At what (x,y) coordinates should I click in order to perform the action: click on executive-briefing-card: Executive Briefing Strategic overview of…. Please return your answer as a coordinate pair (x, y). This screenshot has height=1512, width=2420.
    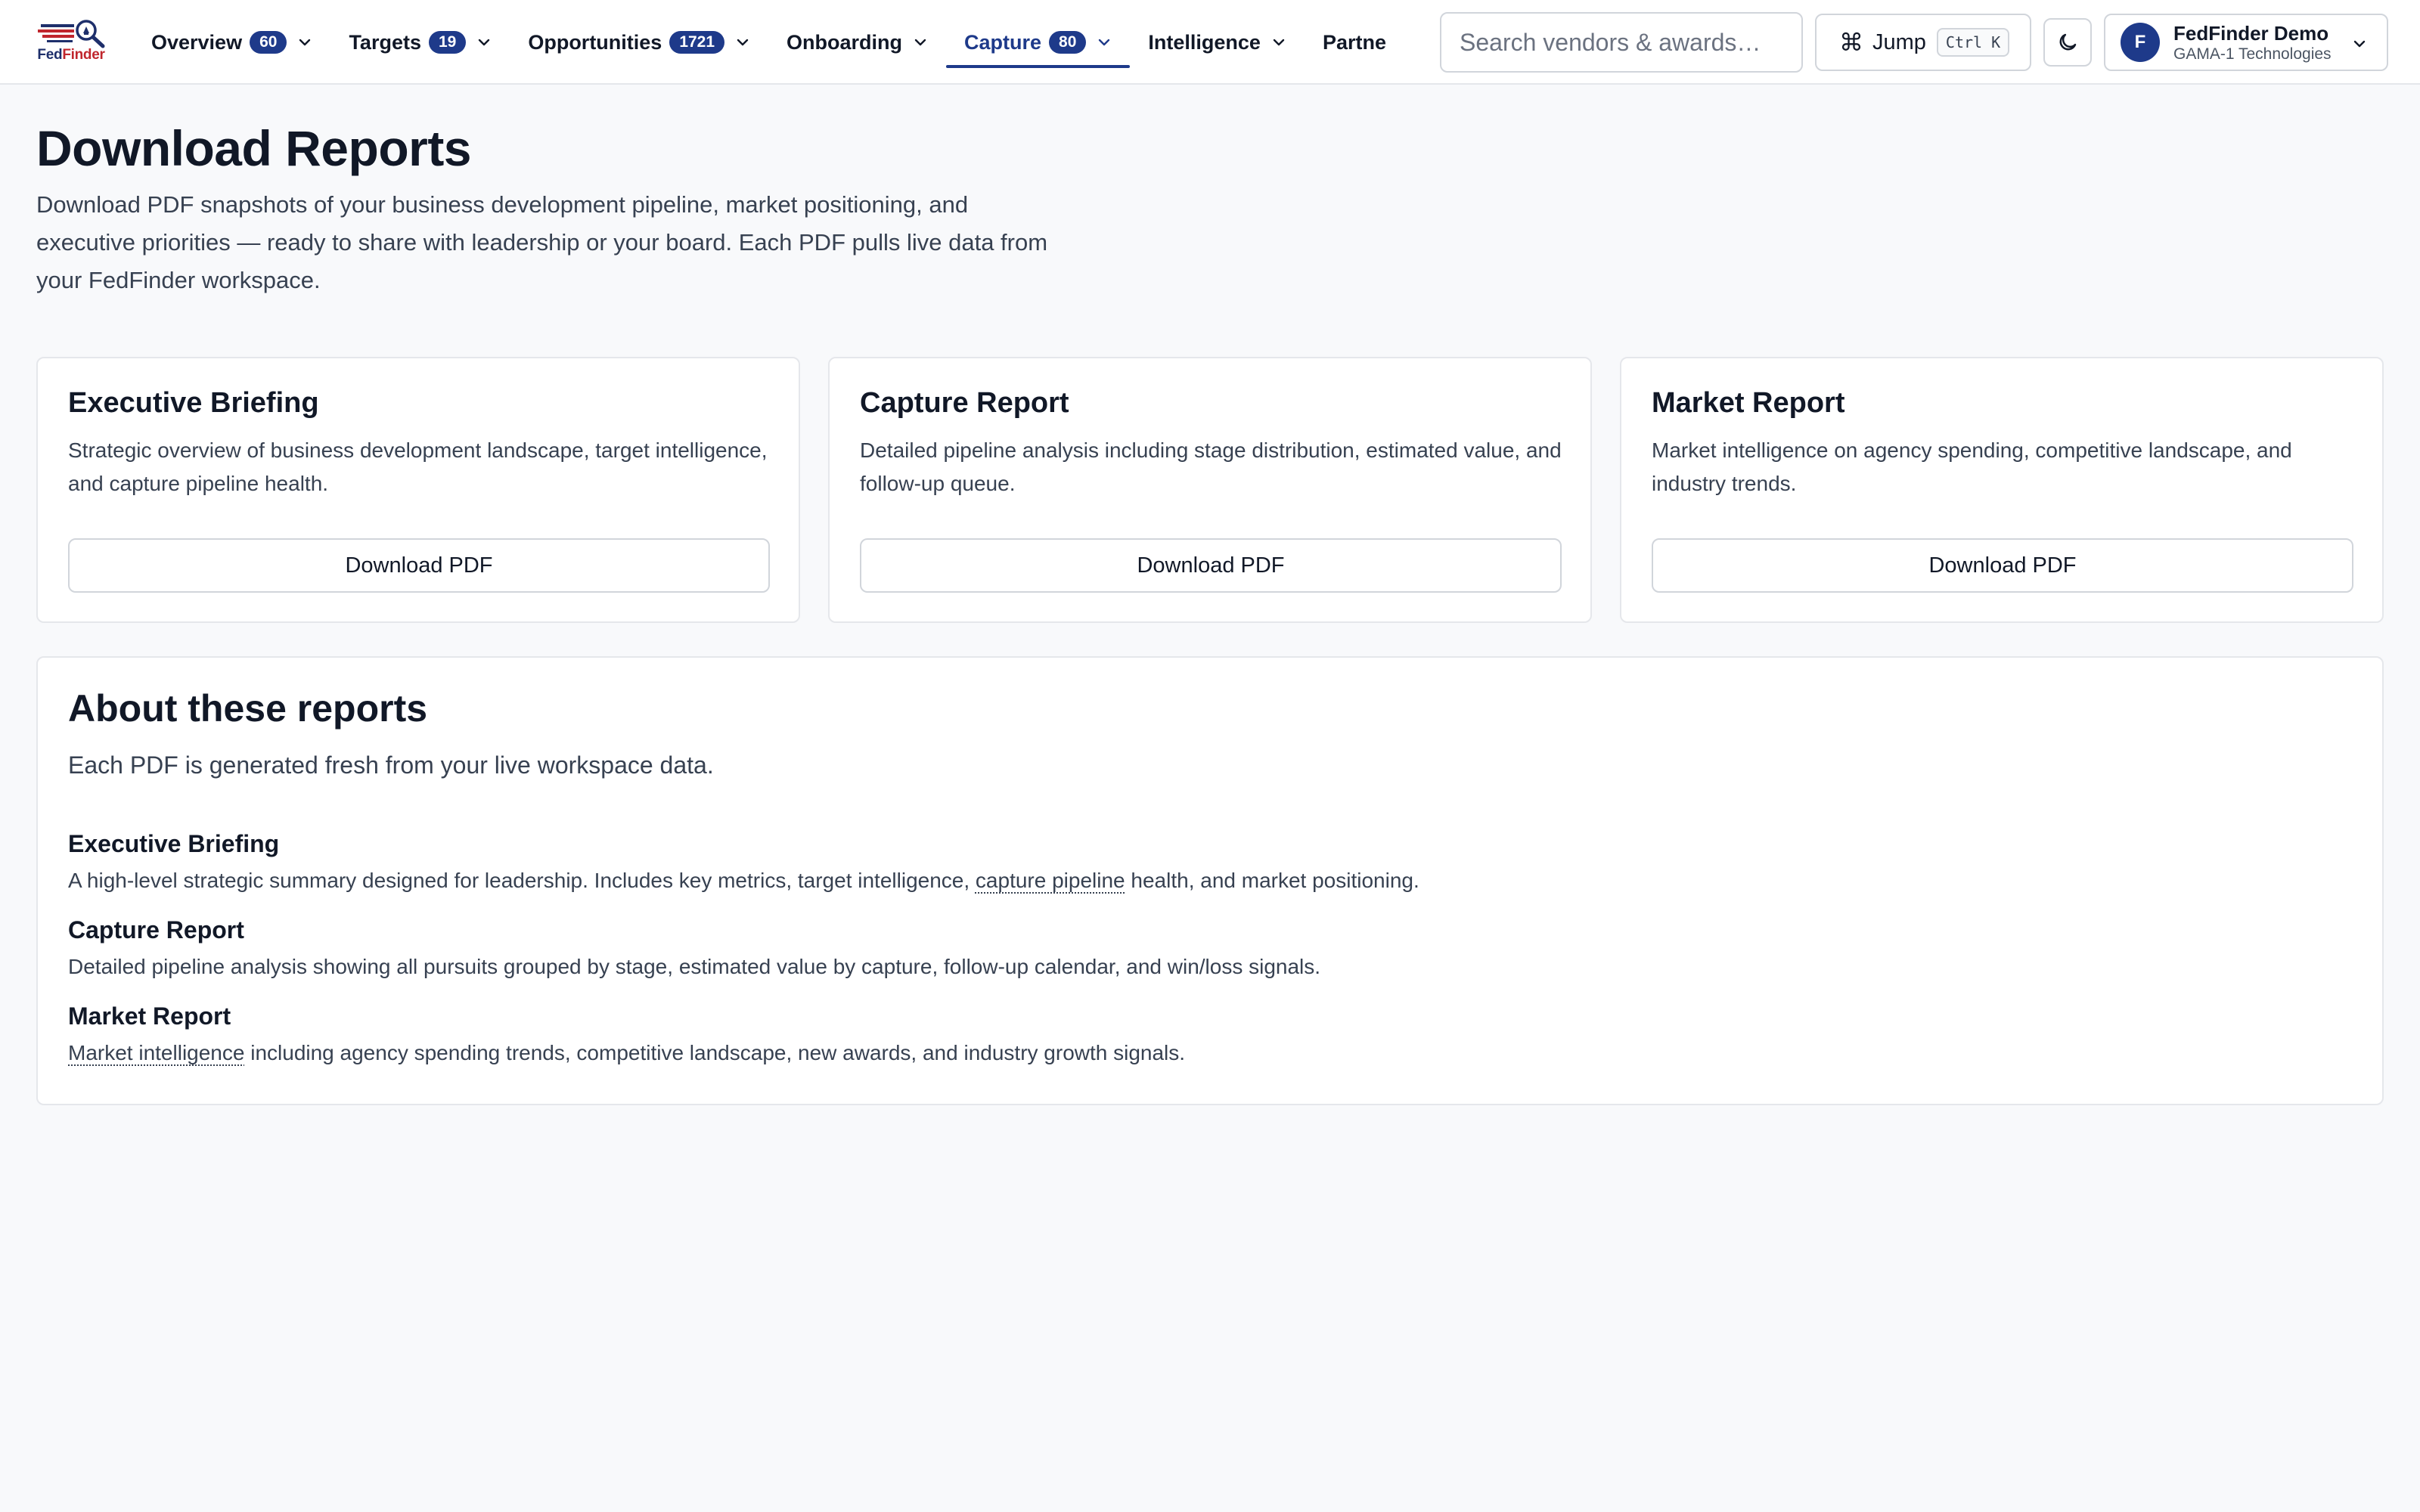
    Looking at the image, I should click on (418, 490).